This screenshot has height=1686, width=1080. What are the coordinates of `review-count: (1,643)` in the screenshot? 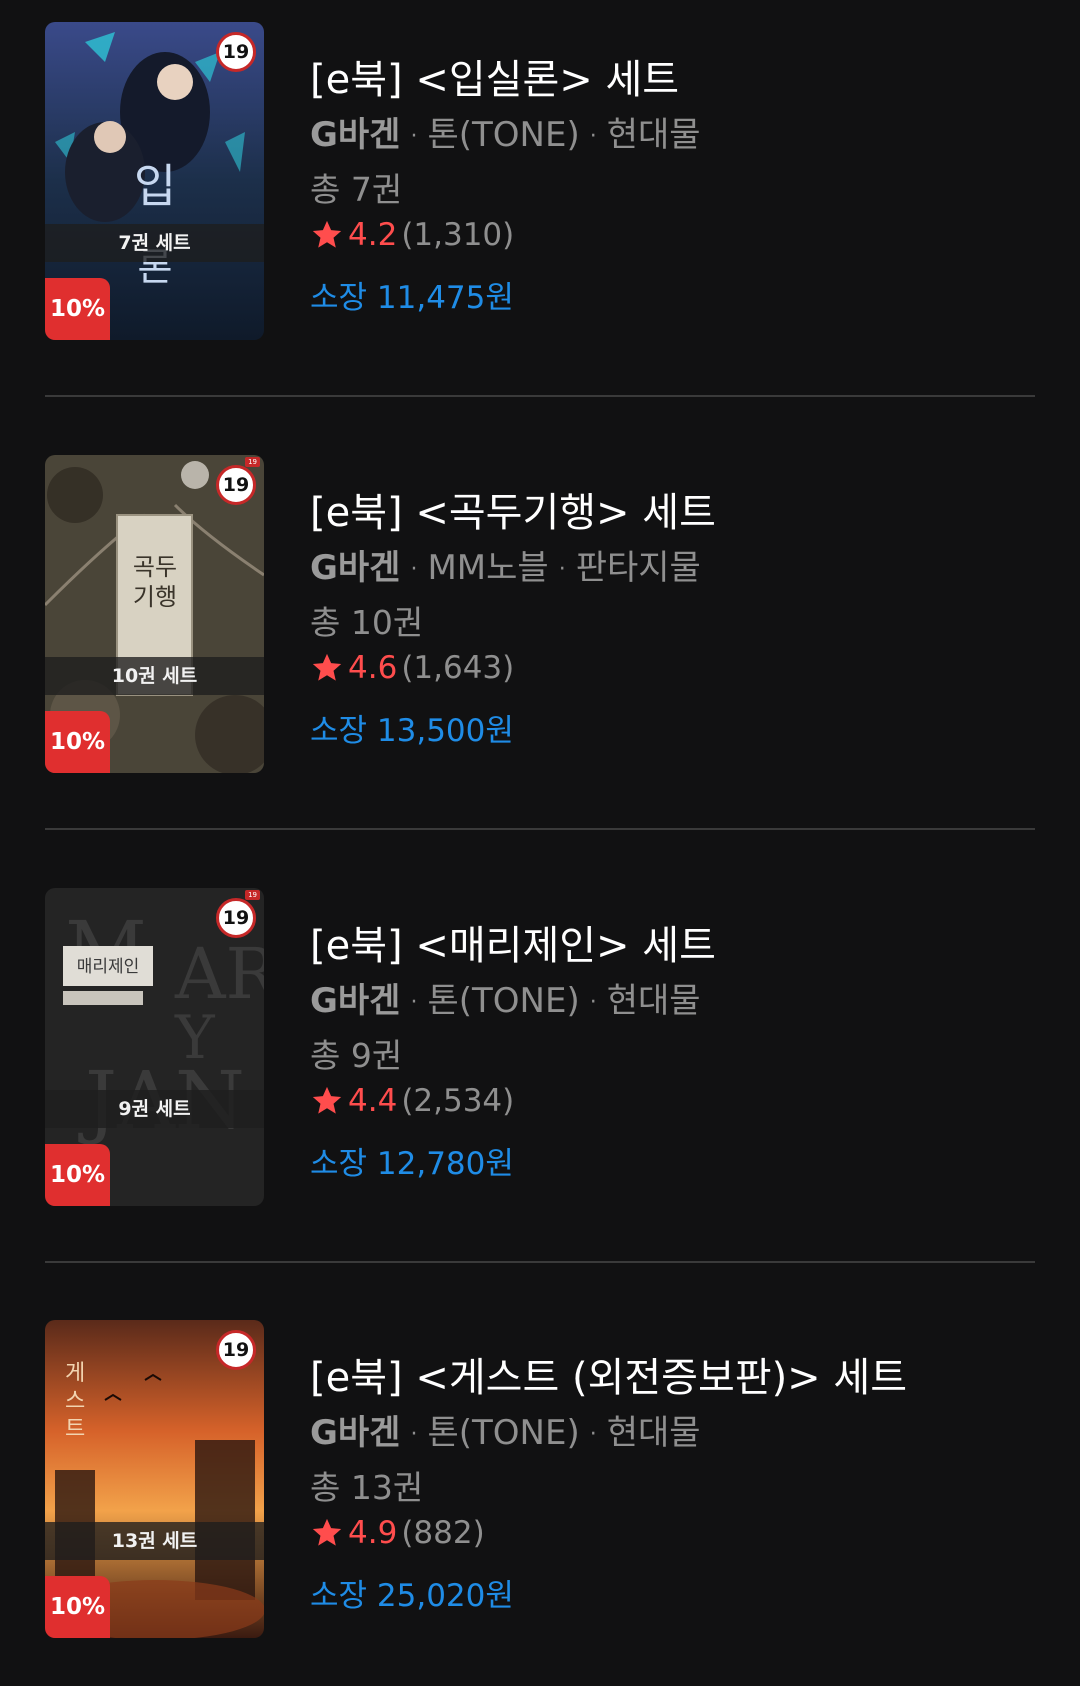 It's located at (458, 668).